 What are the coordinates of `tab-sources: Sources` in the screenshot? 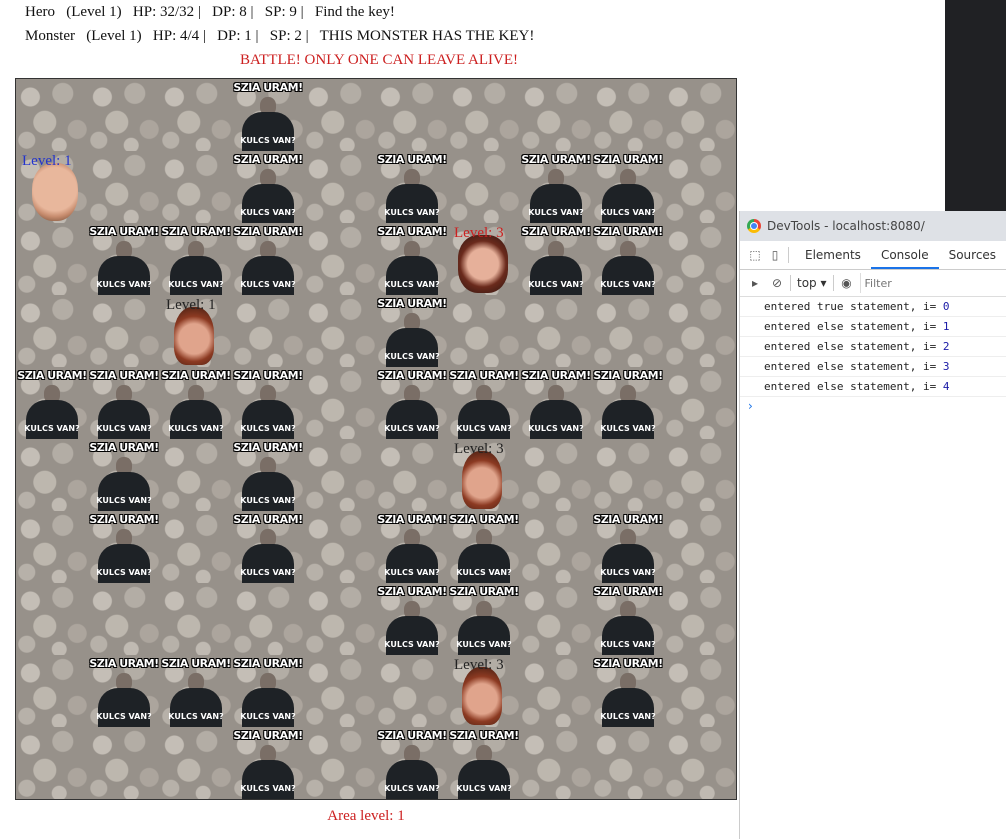 It's located at (972, 255).